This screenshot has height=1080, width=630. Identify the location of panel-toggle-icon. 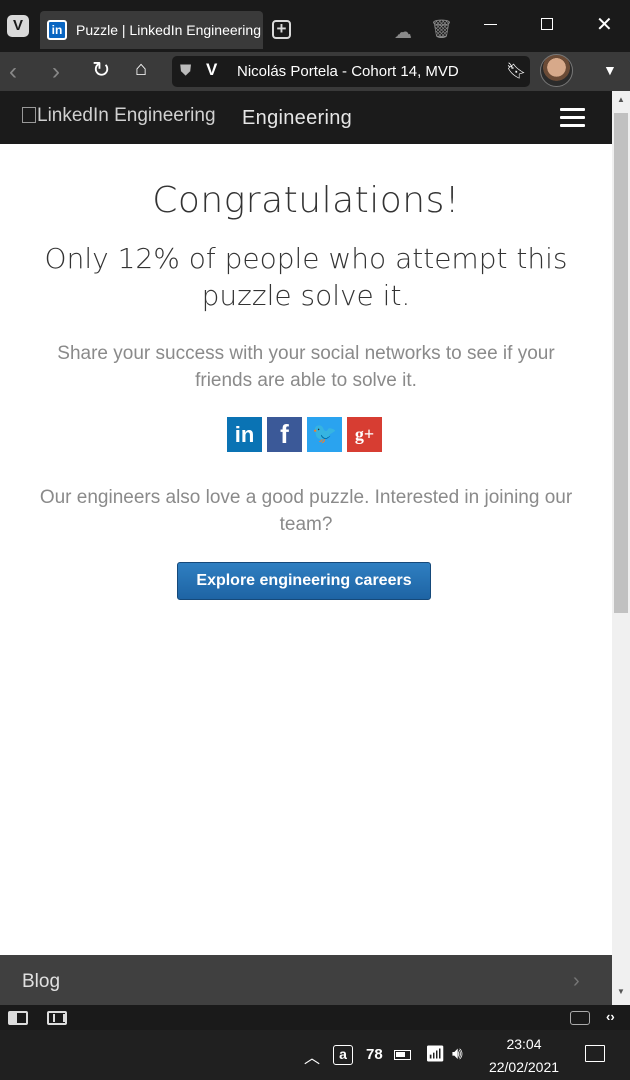
(18, 1018).